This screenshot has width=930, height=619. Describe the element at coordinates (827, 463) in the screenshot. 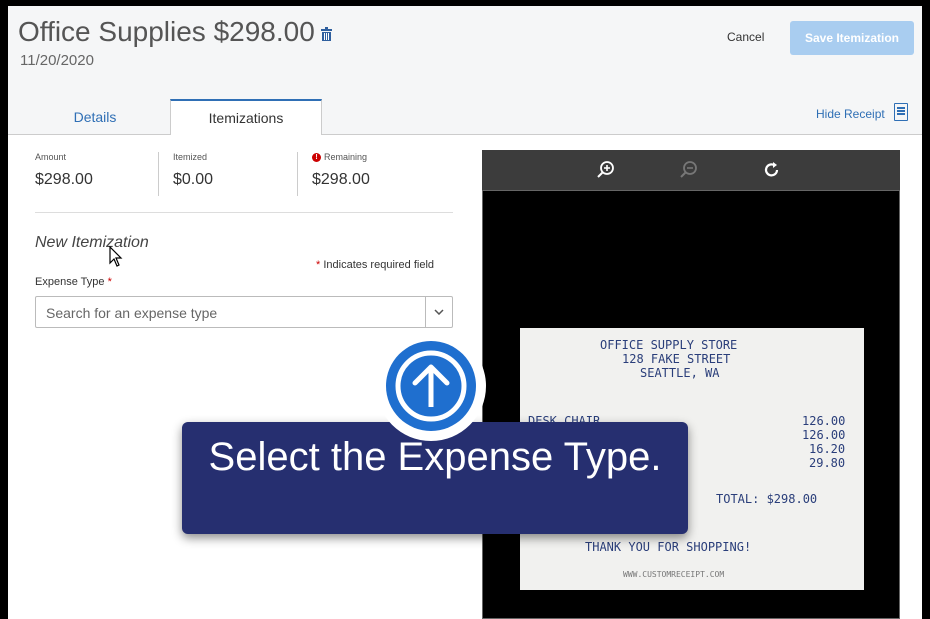

I see `receipt-amount: 29.80` at that location.